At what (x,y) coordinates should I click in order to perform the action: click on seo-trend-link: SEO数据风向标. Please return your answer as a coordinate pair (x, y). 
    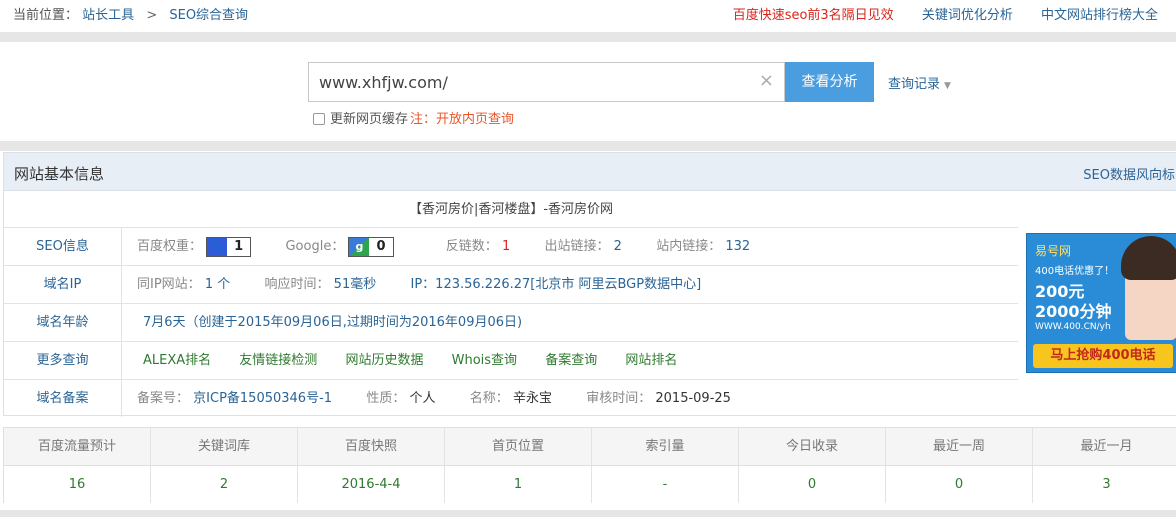
    Looking at the image, I should click on (1129, 173).